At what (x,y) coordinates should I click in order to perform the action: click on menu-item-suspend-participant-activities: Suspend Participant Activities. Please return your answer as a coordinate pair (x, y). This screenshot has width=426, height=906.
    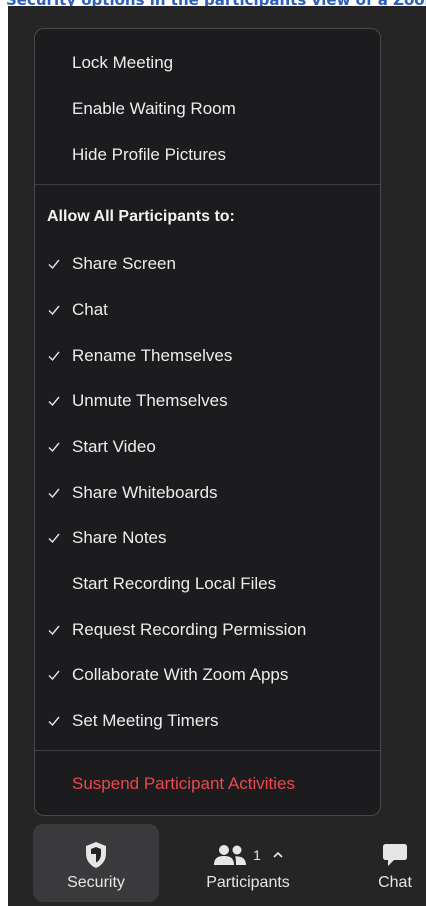
    Looking at the image, I should click on (207, 784).